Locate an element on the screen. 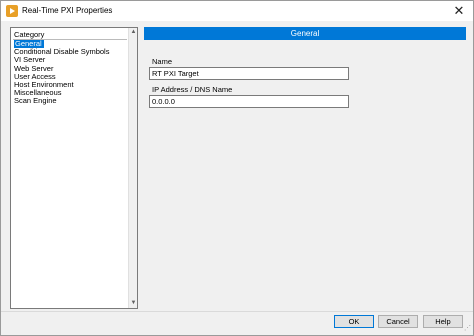 The image size is (474, 336). category-scrollbar: ▲ ▼ is located at coordinates (132, 168).